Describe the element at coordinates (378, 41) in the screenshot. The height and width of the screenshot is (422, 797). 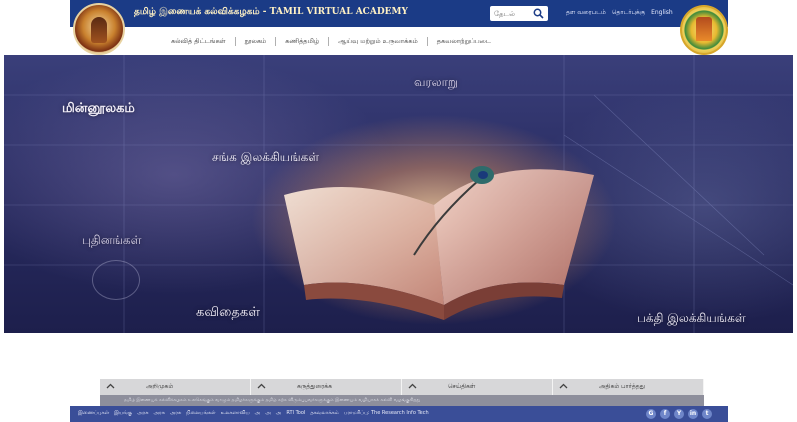
I see `nav-item-research: ஆய்வு மற்றும் உருவாக்கம்` at that location.